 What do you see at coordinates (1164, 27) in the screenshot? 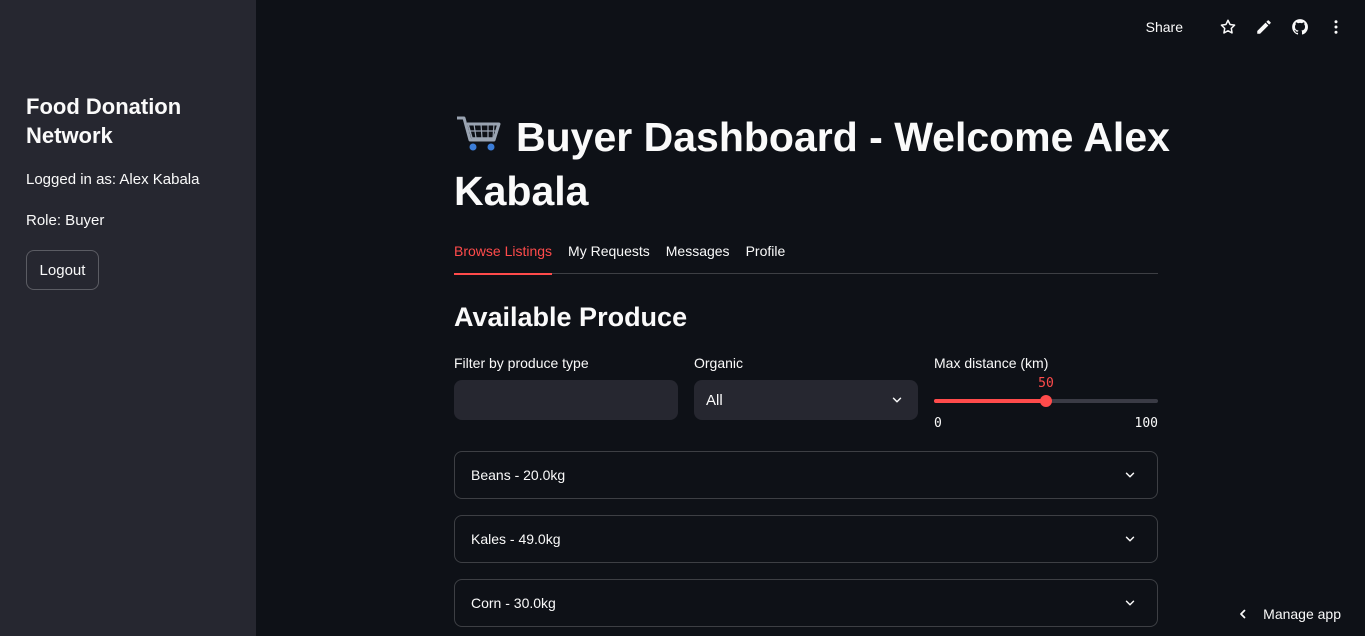
I see `share-button: Share` at bounding box center [1164, 27].